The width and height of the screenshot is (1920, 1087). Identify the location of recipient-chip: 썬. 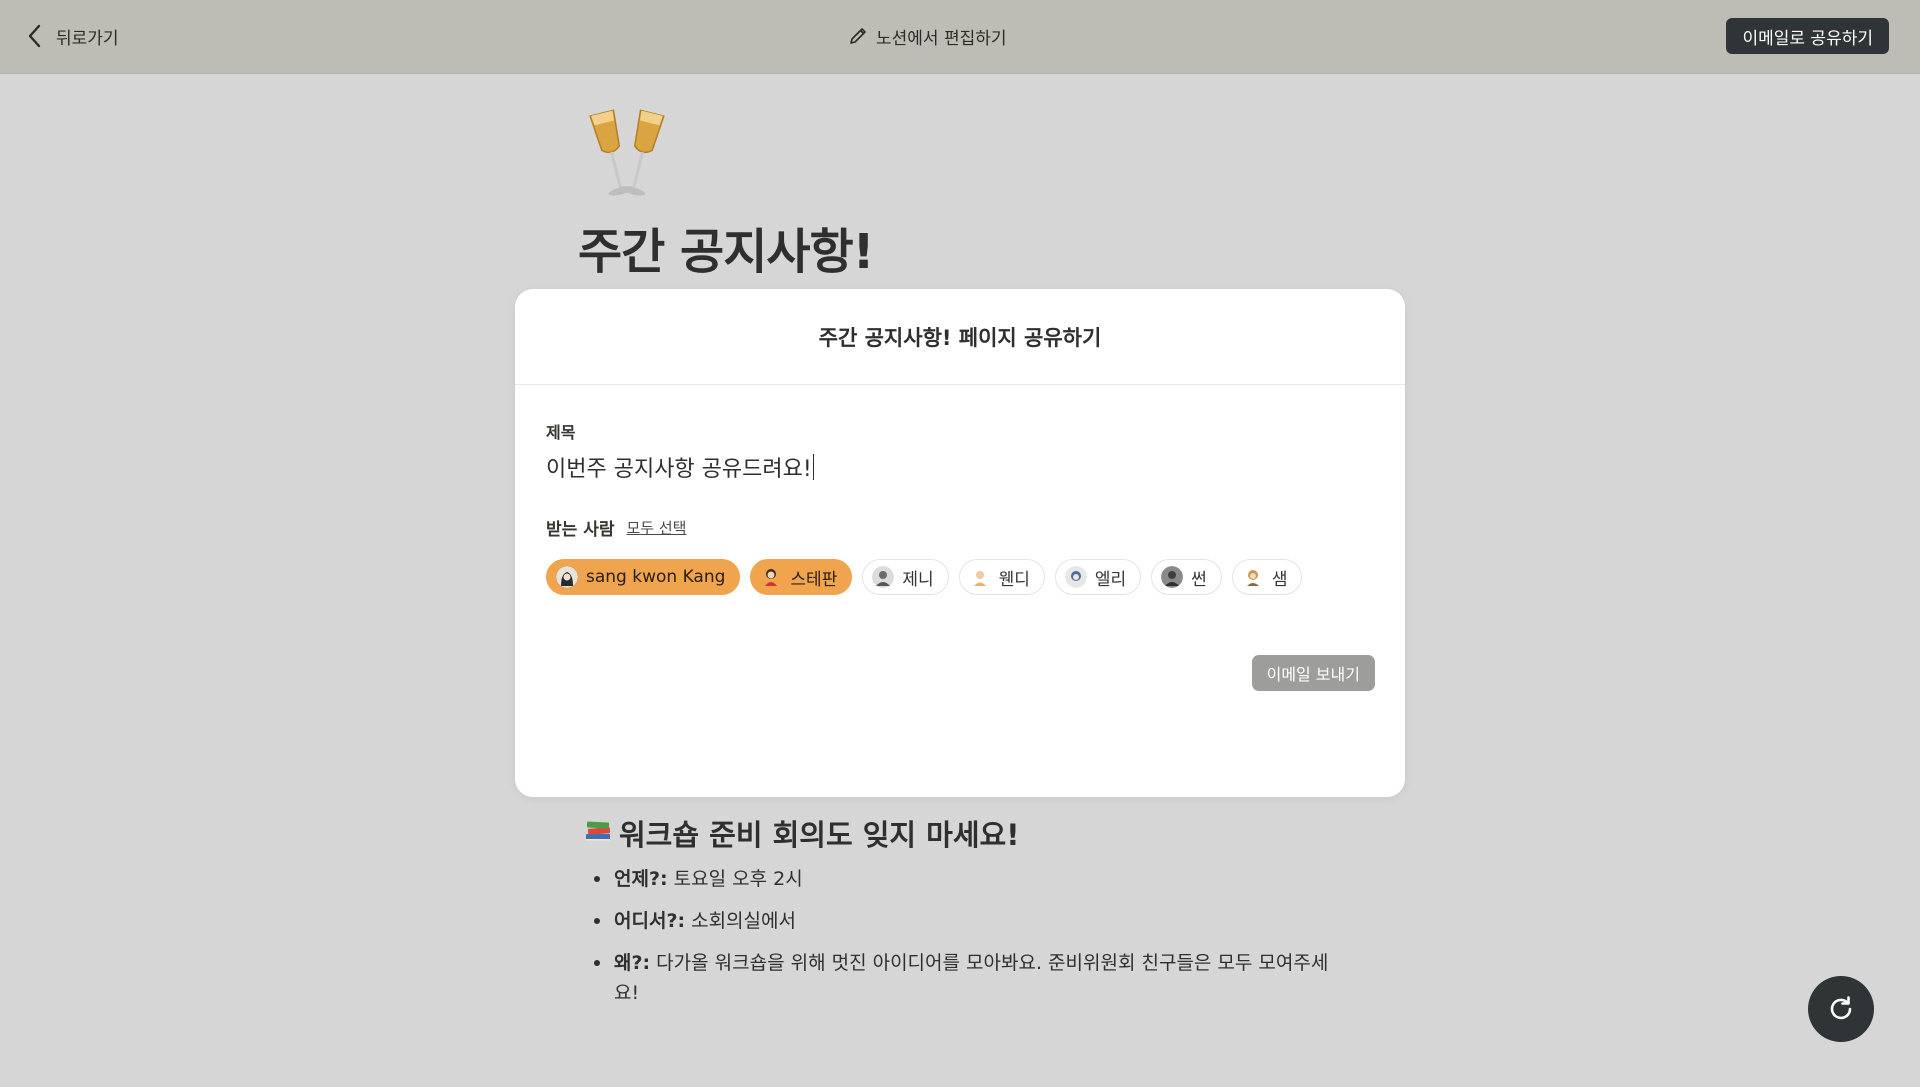
(1186, 577).